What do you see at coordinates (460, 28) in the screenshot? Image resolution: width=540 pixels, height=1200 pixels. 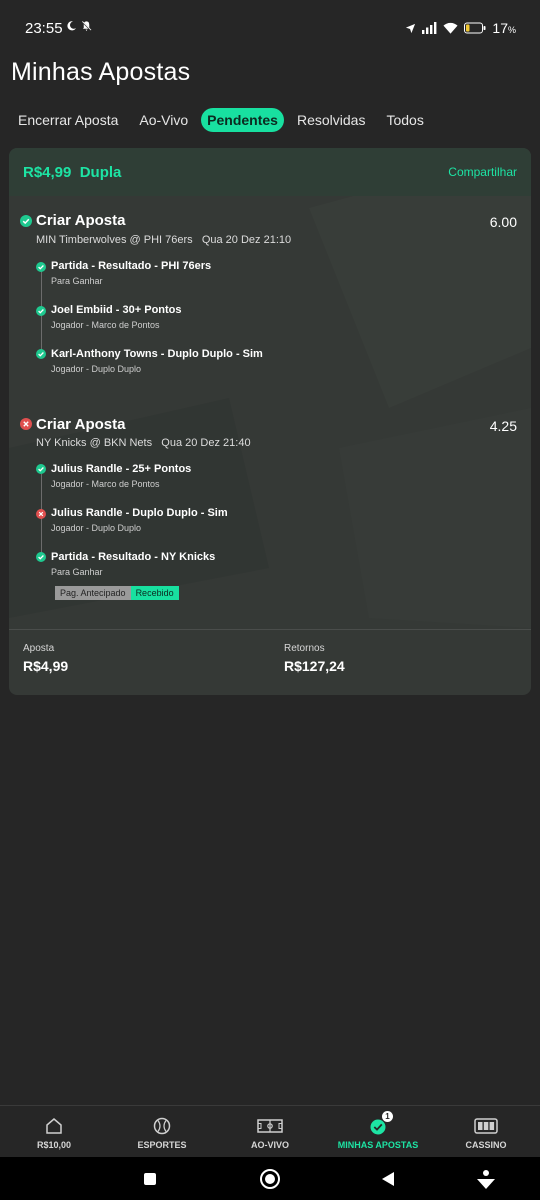 I see `status-right: 17%` at bounding box center [460, 28].